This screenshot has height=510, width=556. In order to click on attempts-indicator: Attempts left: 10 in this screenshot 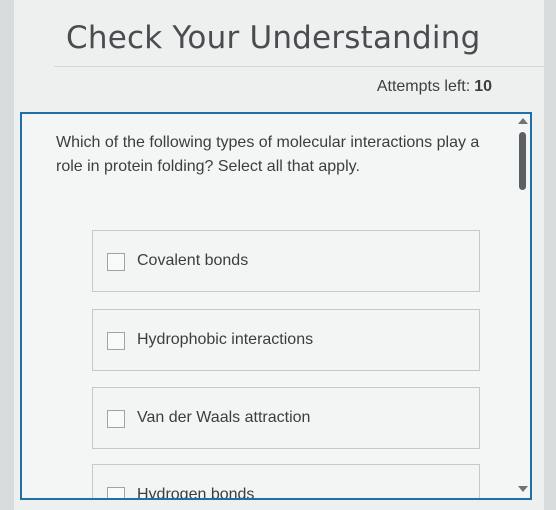, I will do `click(434, 87)`.